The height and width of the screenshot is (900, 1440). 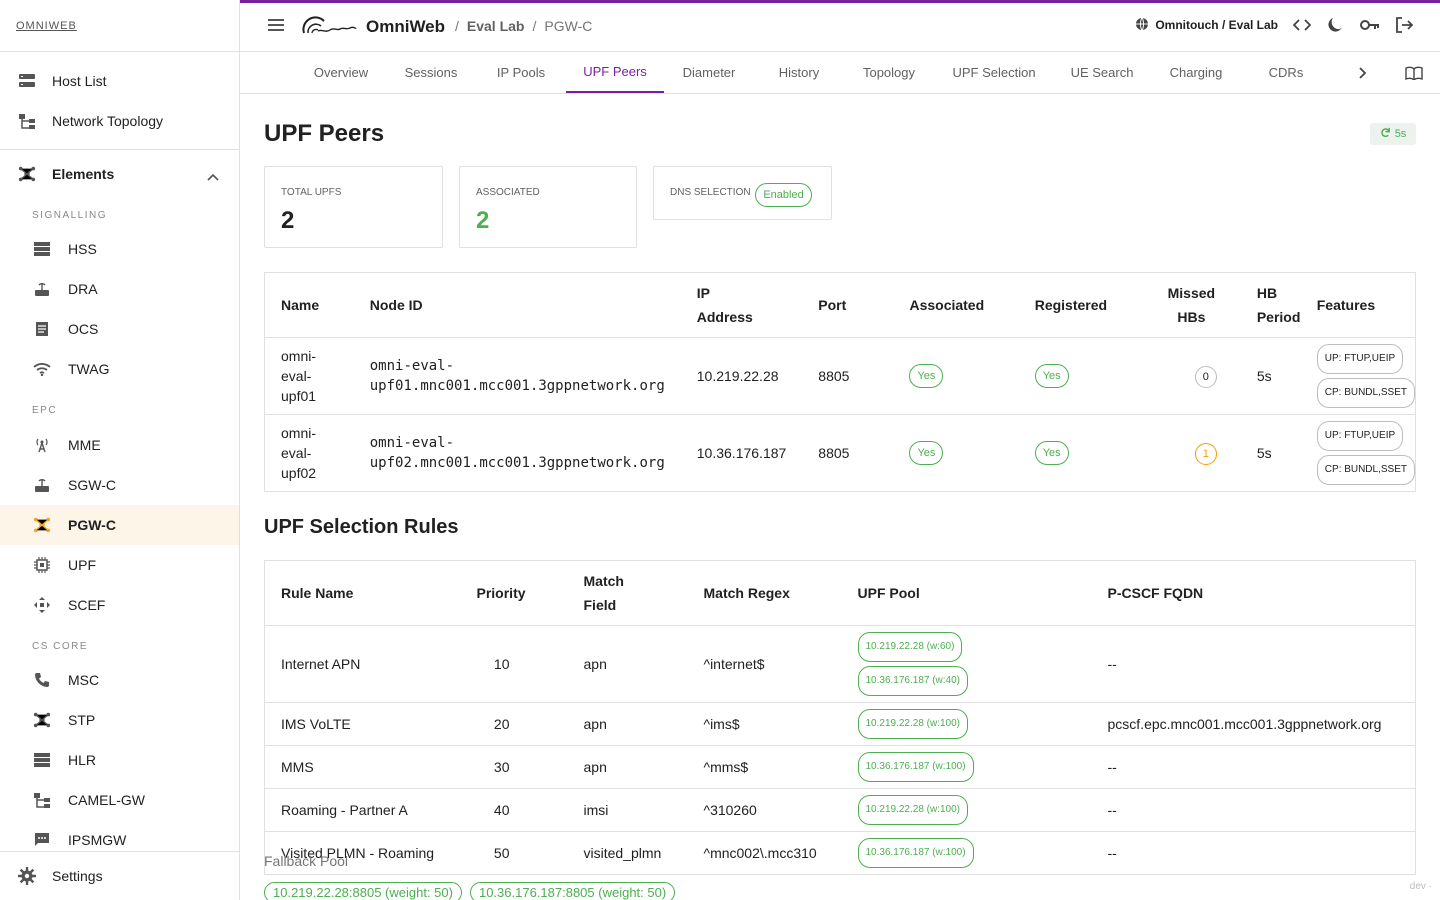 I want to click on sidebar-item-msc: MSC, so click(x=119, y=680).